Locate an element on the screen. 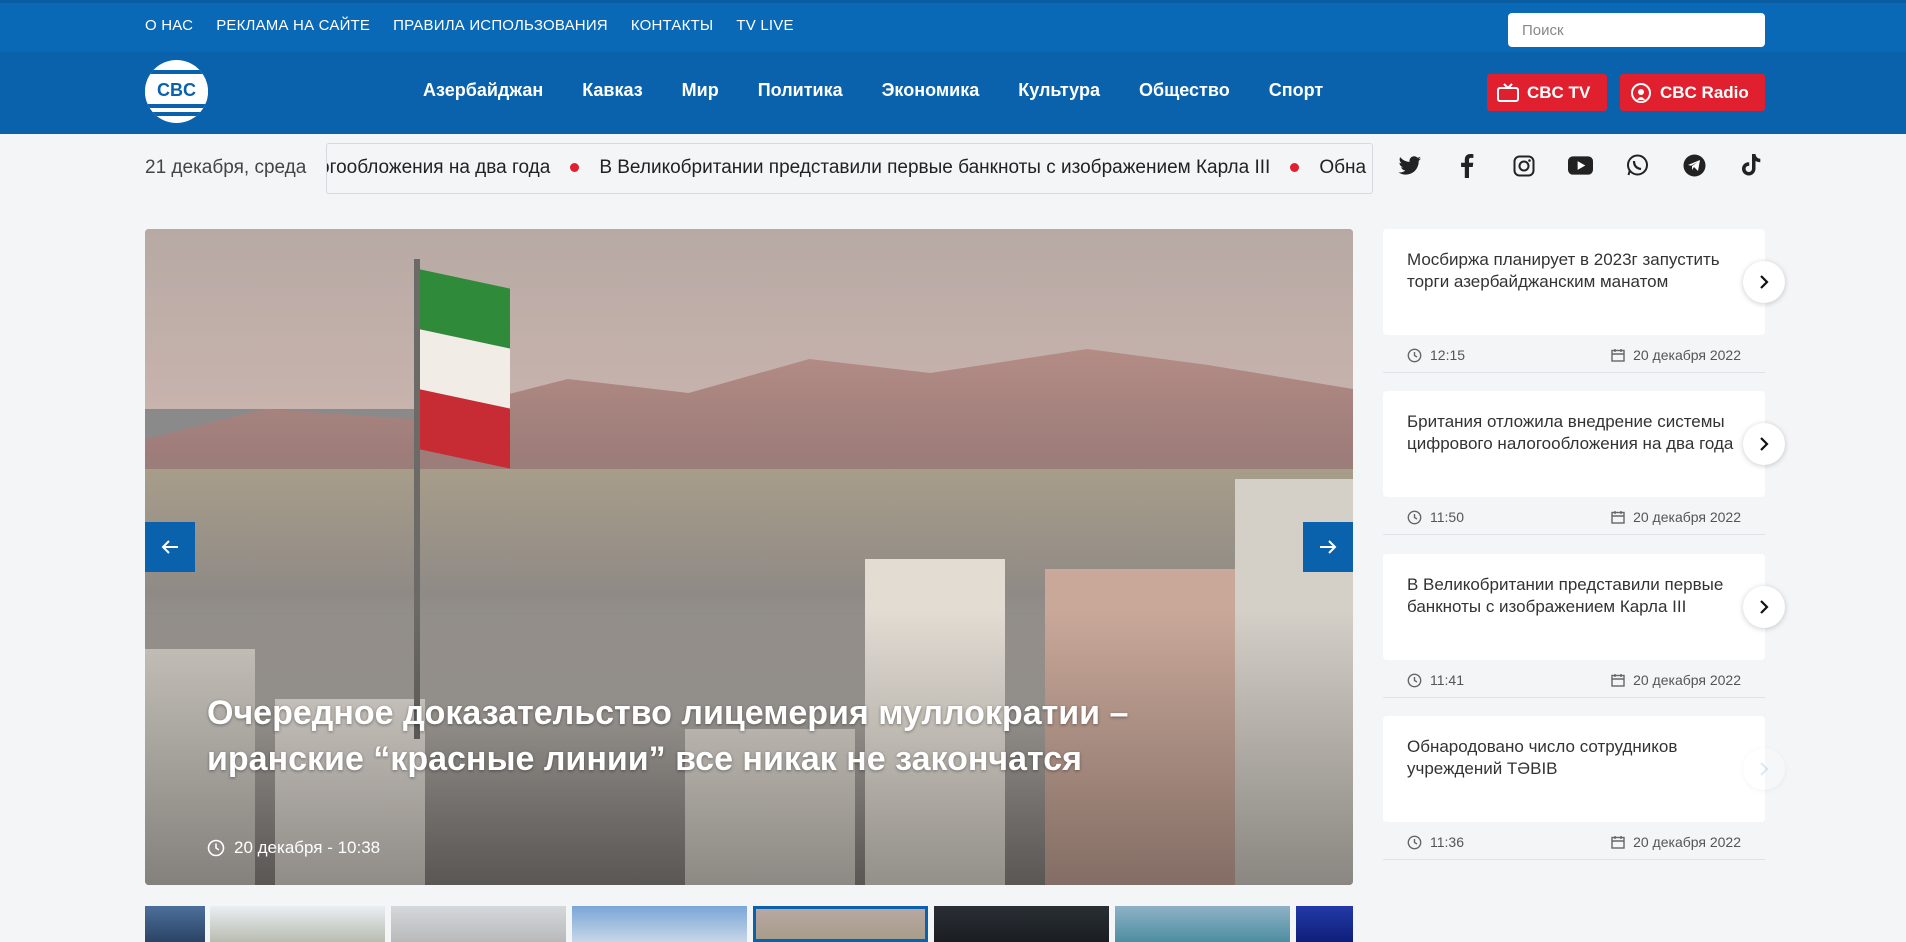 The width and height of the screenshot is (1906, 942). slider-prev-button is located at coordinates (170, 547).